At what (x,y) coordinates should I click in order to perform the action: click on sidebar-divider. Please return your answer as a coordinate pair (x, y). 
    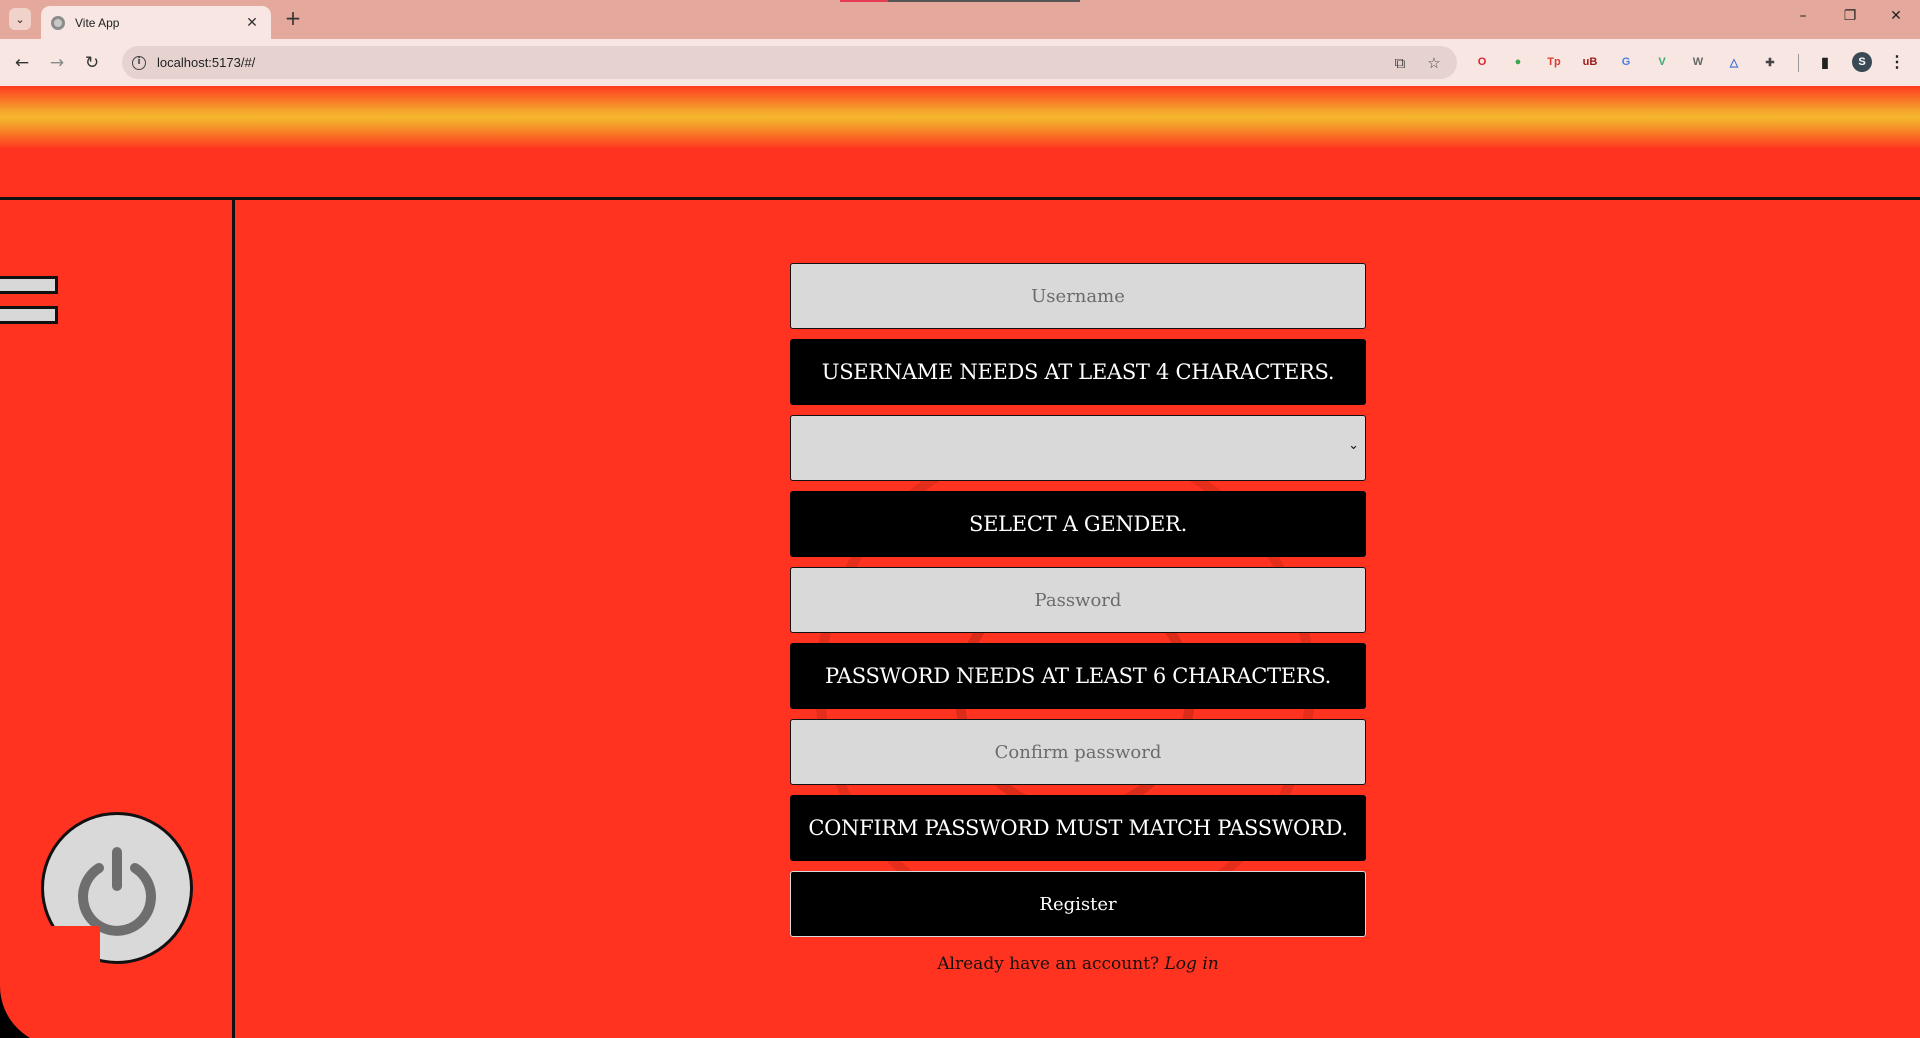
    Looking at the image, I should click on (233, 617).